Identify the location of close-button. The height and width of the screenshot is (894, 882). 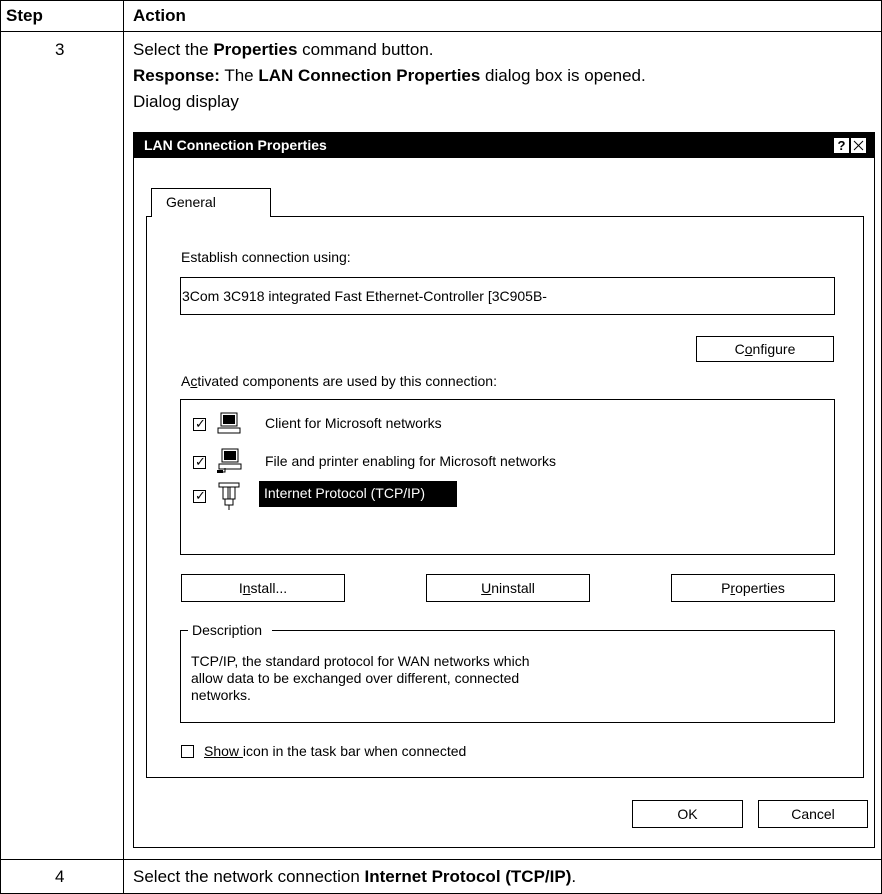
(858, 145).